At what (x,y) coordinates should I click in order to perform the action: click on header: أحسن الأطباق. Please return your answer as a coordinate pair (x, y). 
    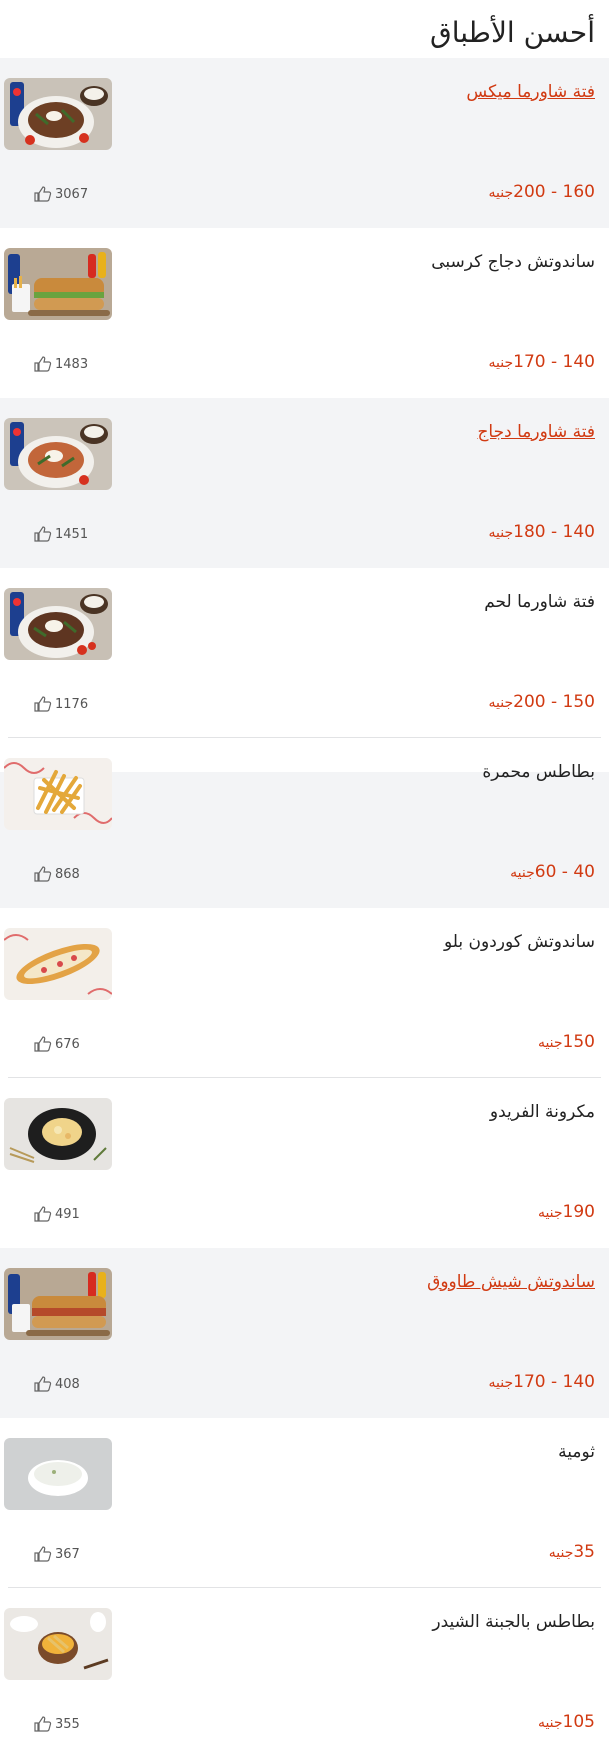
    Looking at the image, I should click on (304, 29).